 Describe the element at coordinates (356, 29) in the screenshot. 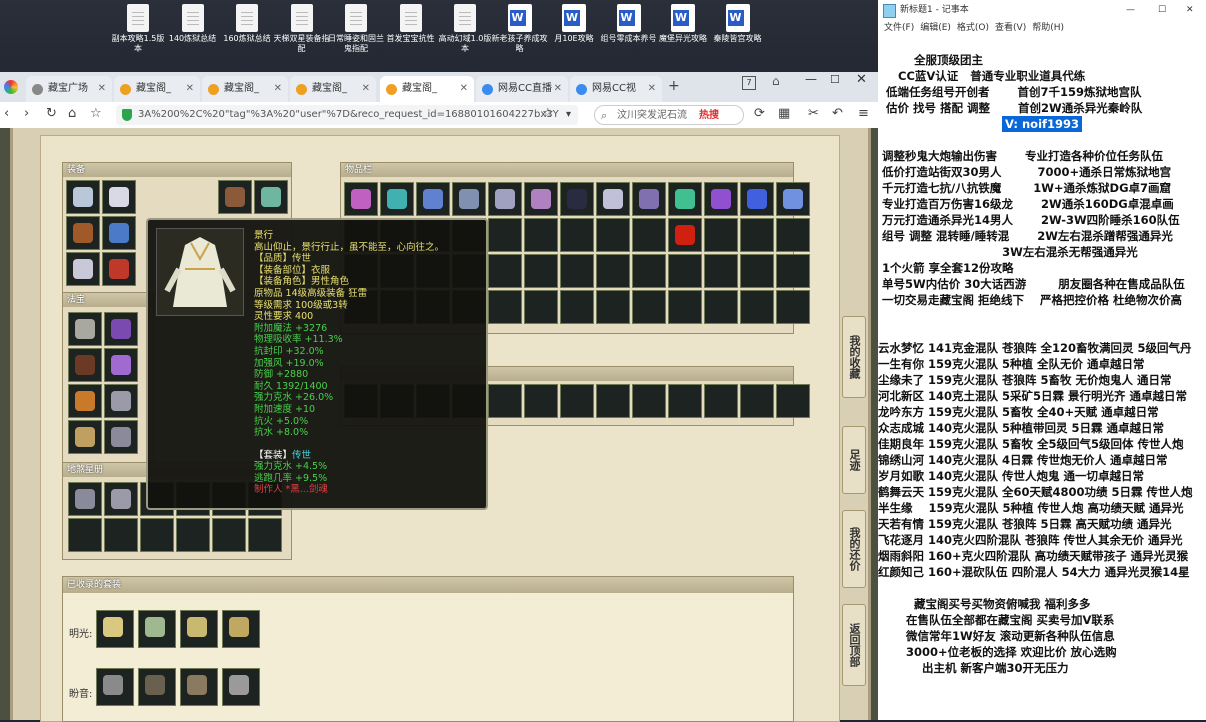

I see `desktop-icon: 日常睡姿和固兰鬼指配` at that location.